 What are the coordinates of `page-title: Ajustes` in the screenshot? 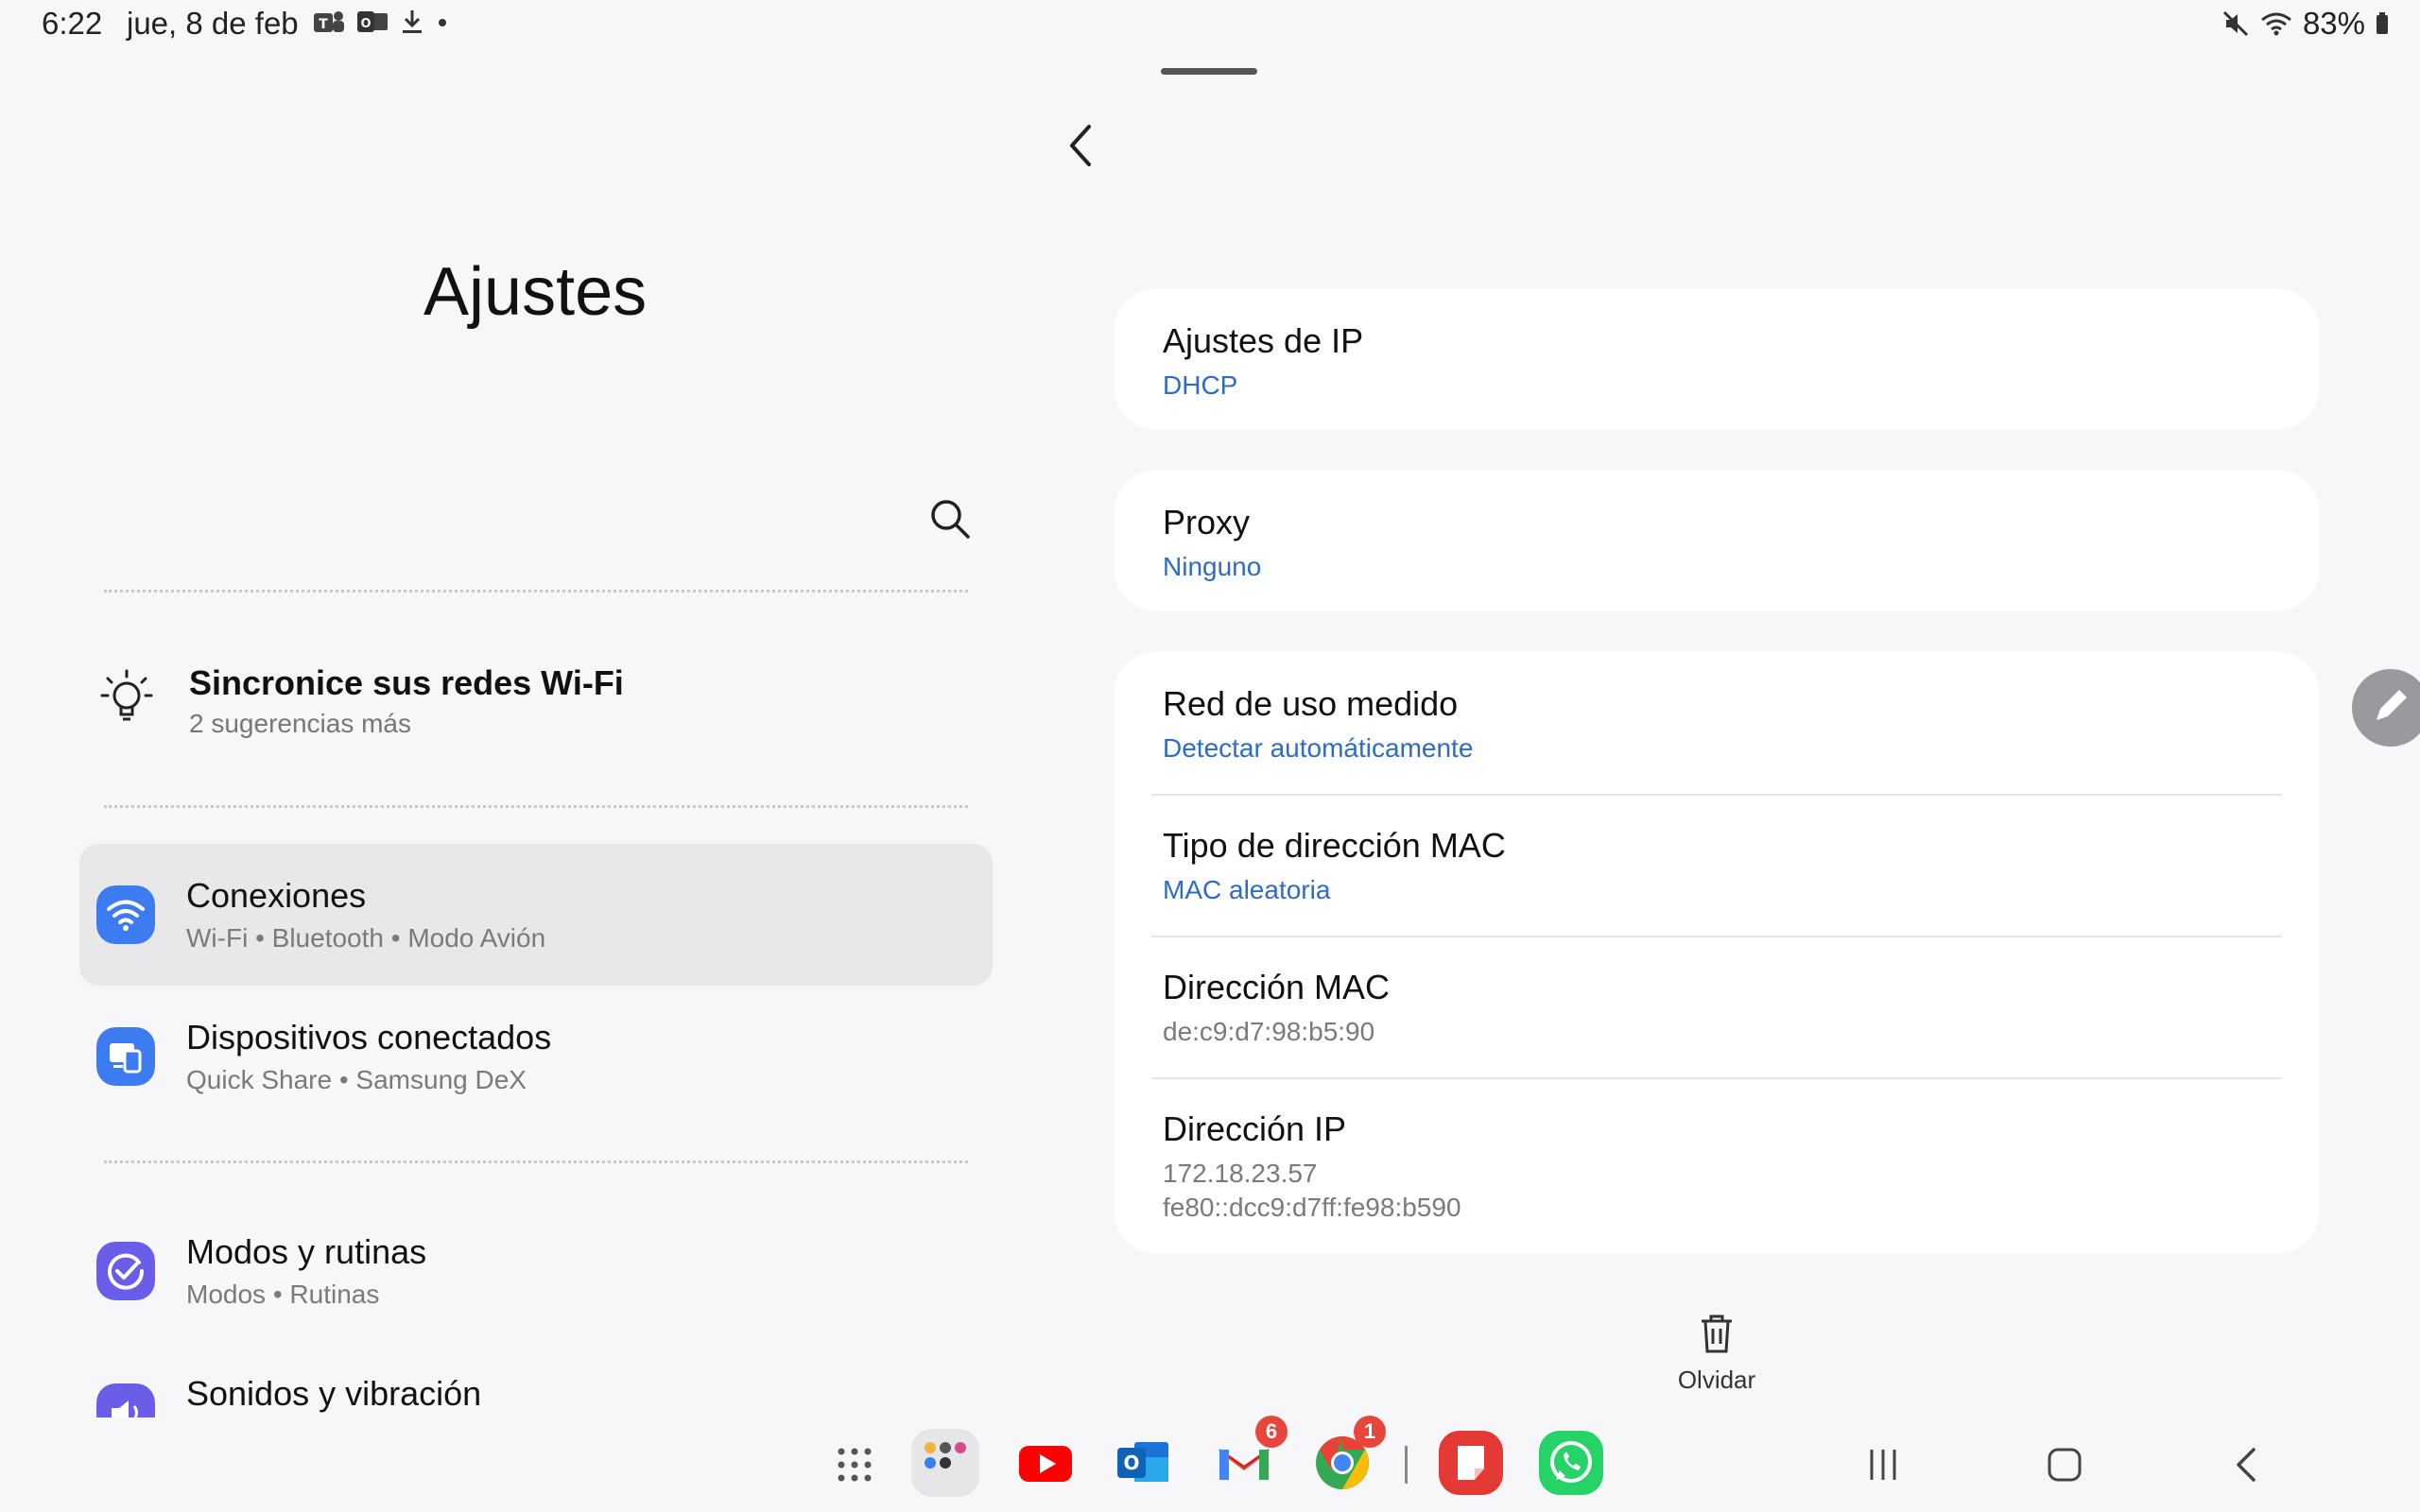 It's located at (536, 292).